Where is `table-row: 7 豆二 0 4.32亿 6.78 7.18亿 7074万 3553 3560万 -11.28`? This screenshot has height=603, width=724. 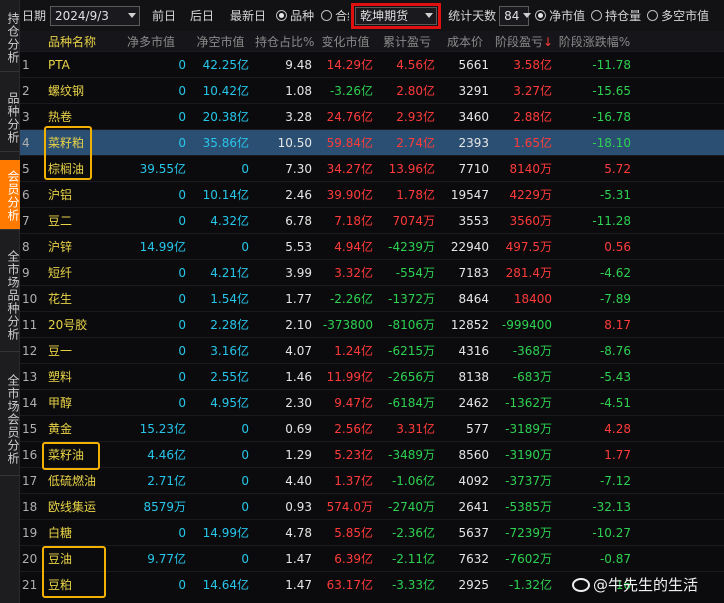
table-row: 7 豆二 0 4.32亿 6.78 7.18亿 7074万 3553 3560万 -11.28 is located at coordinates (372, 220).